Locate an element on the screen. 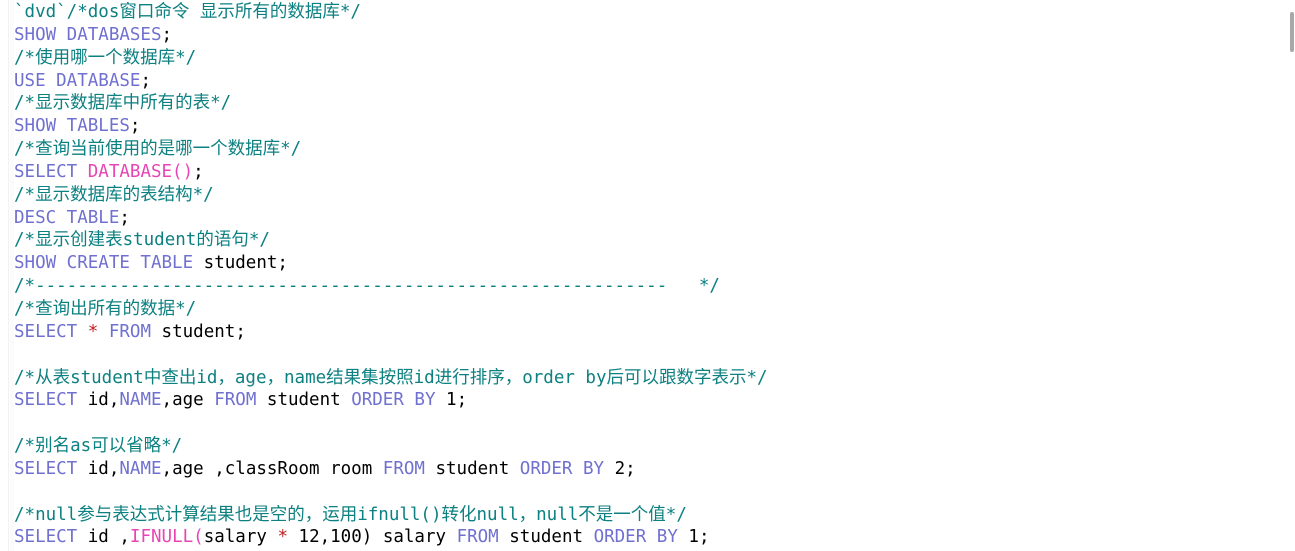 The width and height of the screenshot is (1295, 551). code-token-comment: /*别名as可以省略*/ is located at coordinates (98, 446).